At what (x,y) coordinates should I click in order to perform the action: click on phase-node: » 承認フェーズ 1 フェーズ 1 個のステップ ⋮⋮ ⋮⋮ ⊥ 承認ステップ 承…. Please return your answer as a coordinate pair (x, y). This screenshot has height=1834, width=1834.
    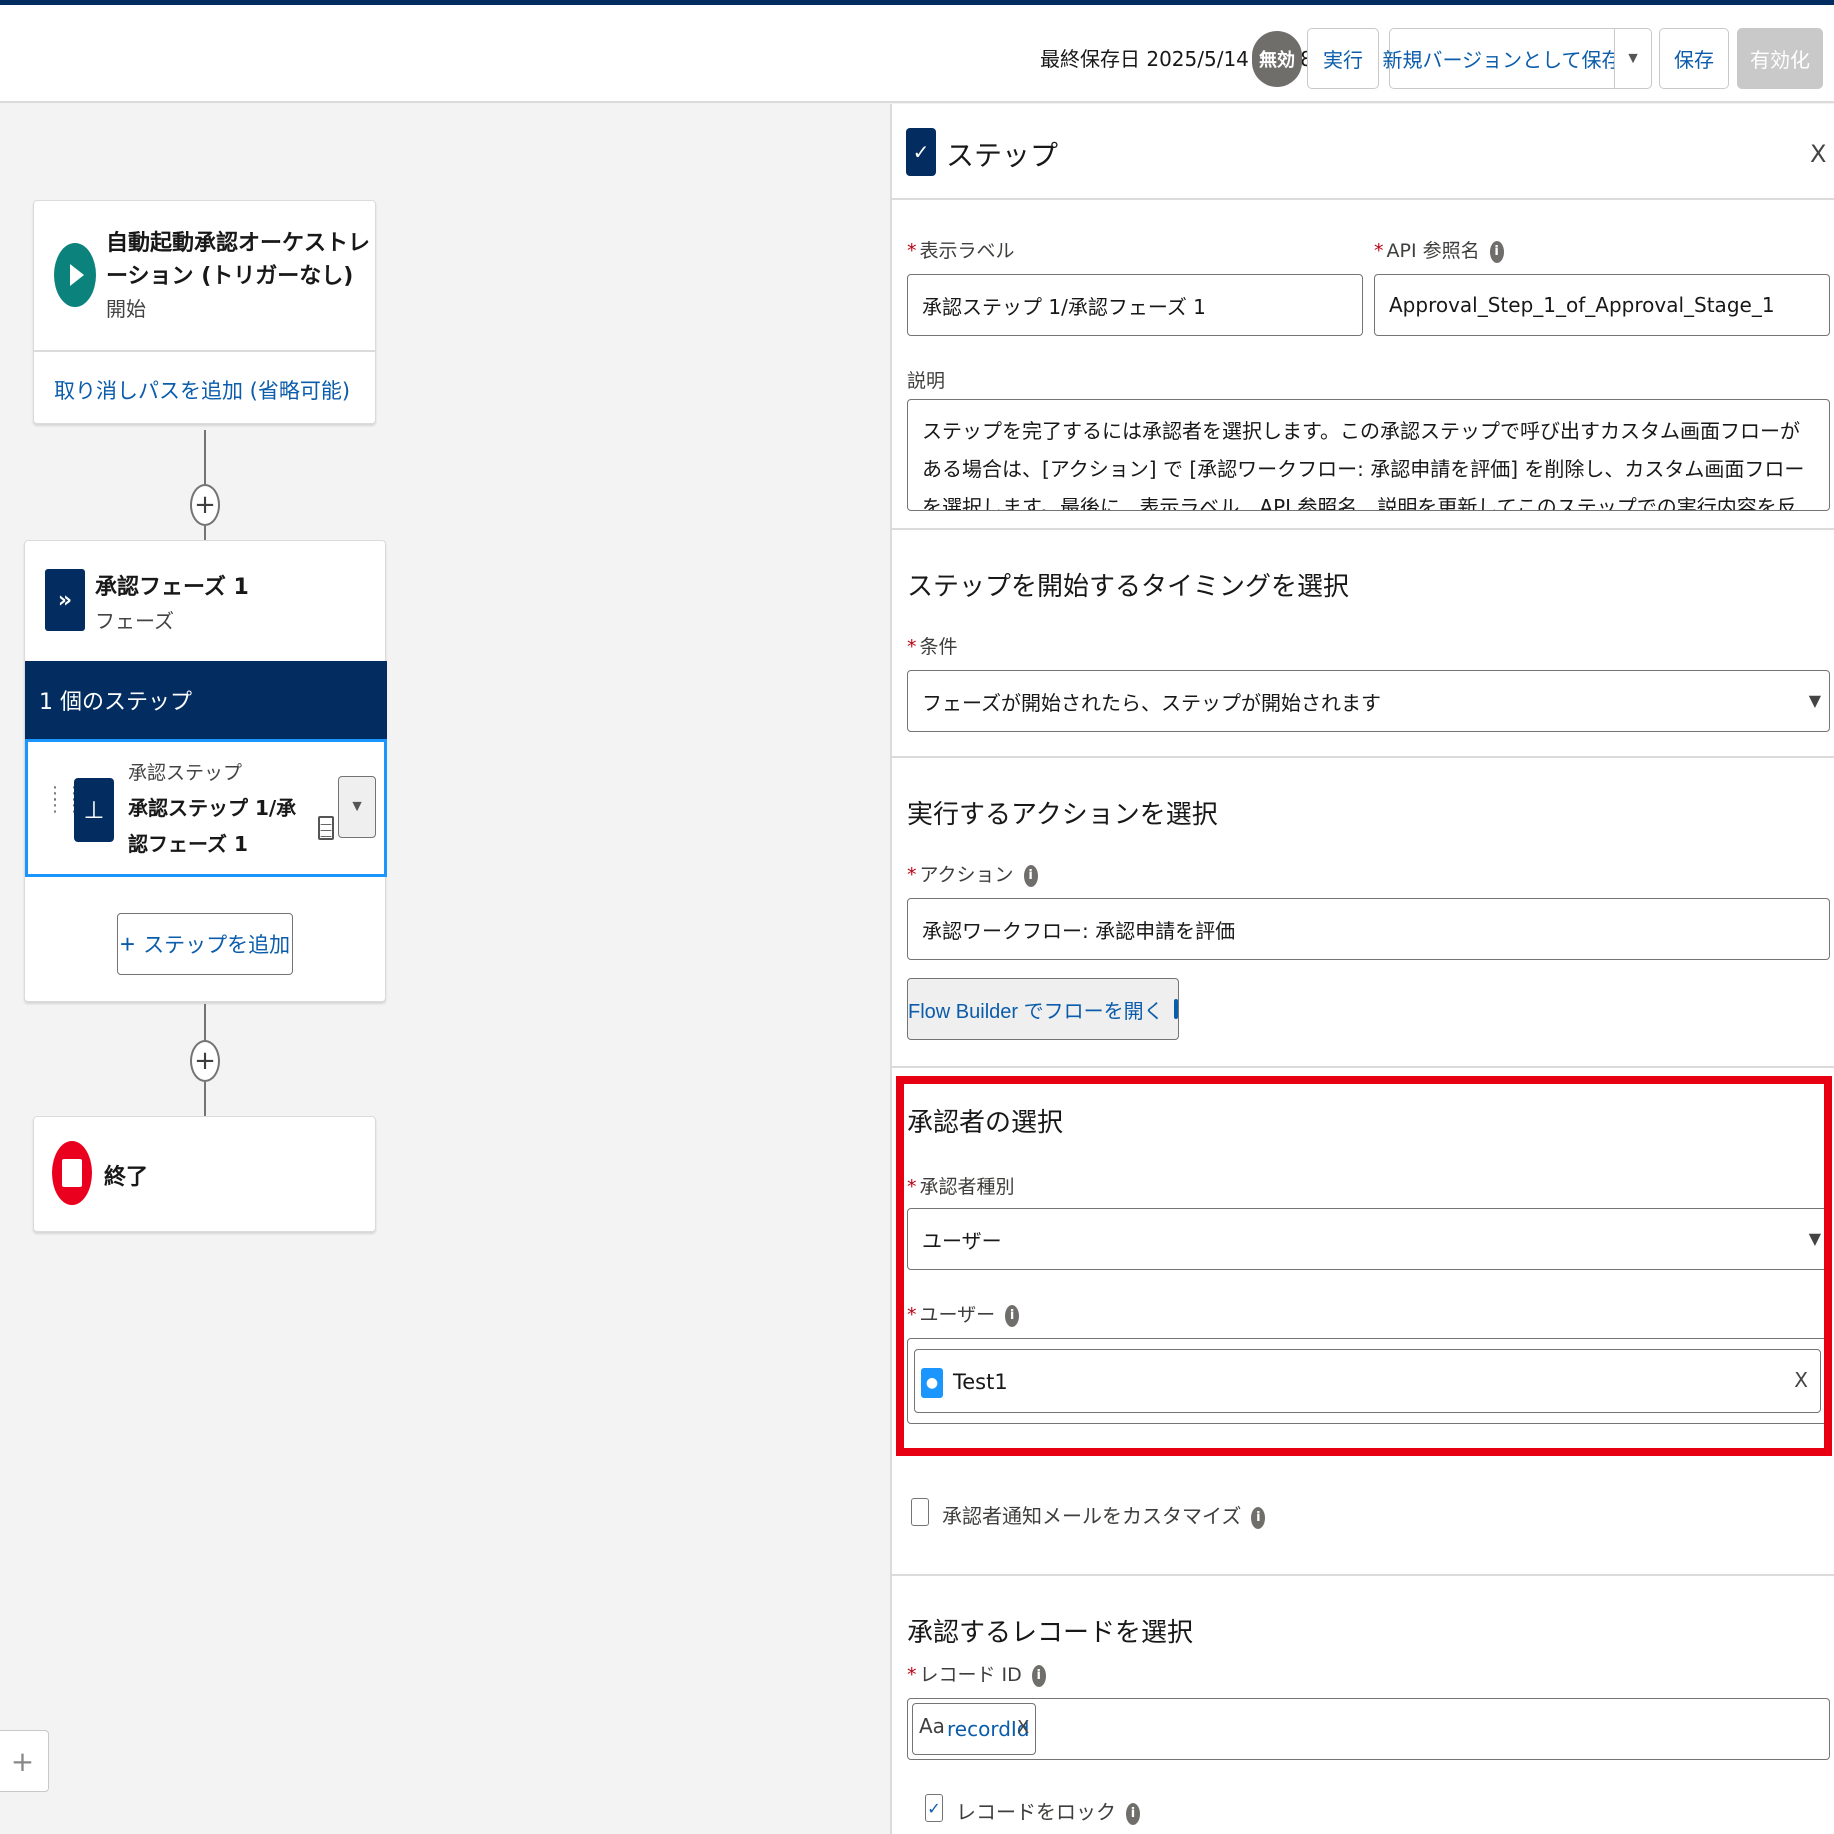
    Looking at the image, I should click on (205, 771).